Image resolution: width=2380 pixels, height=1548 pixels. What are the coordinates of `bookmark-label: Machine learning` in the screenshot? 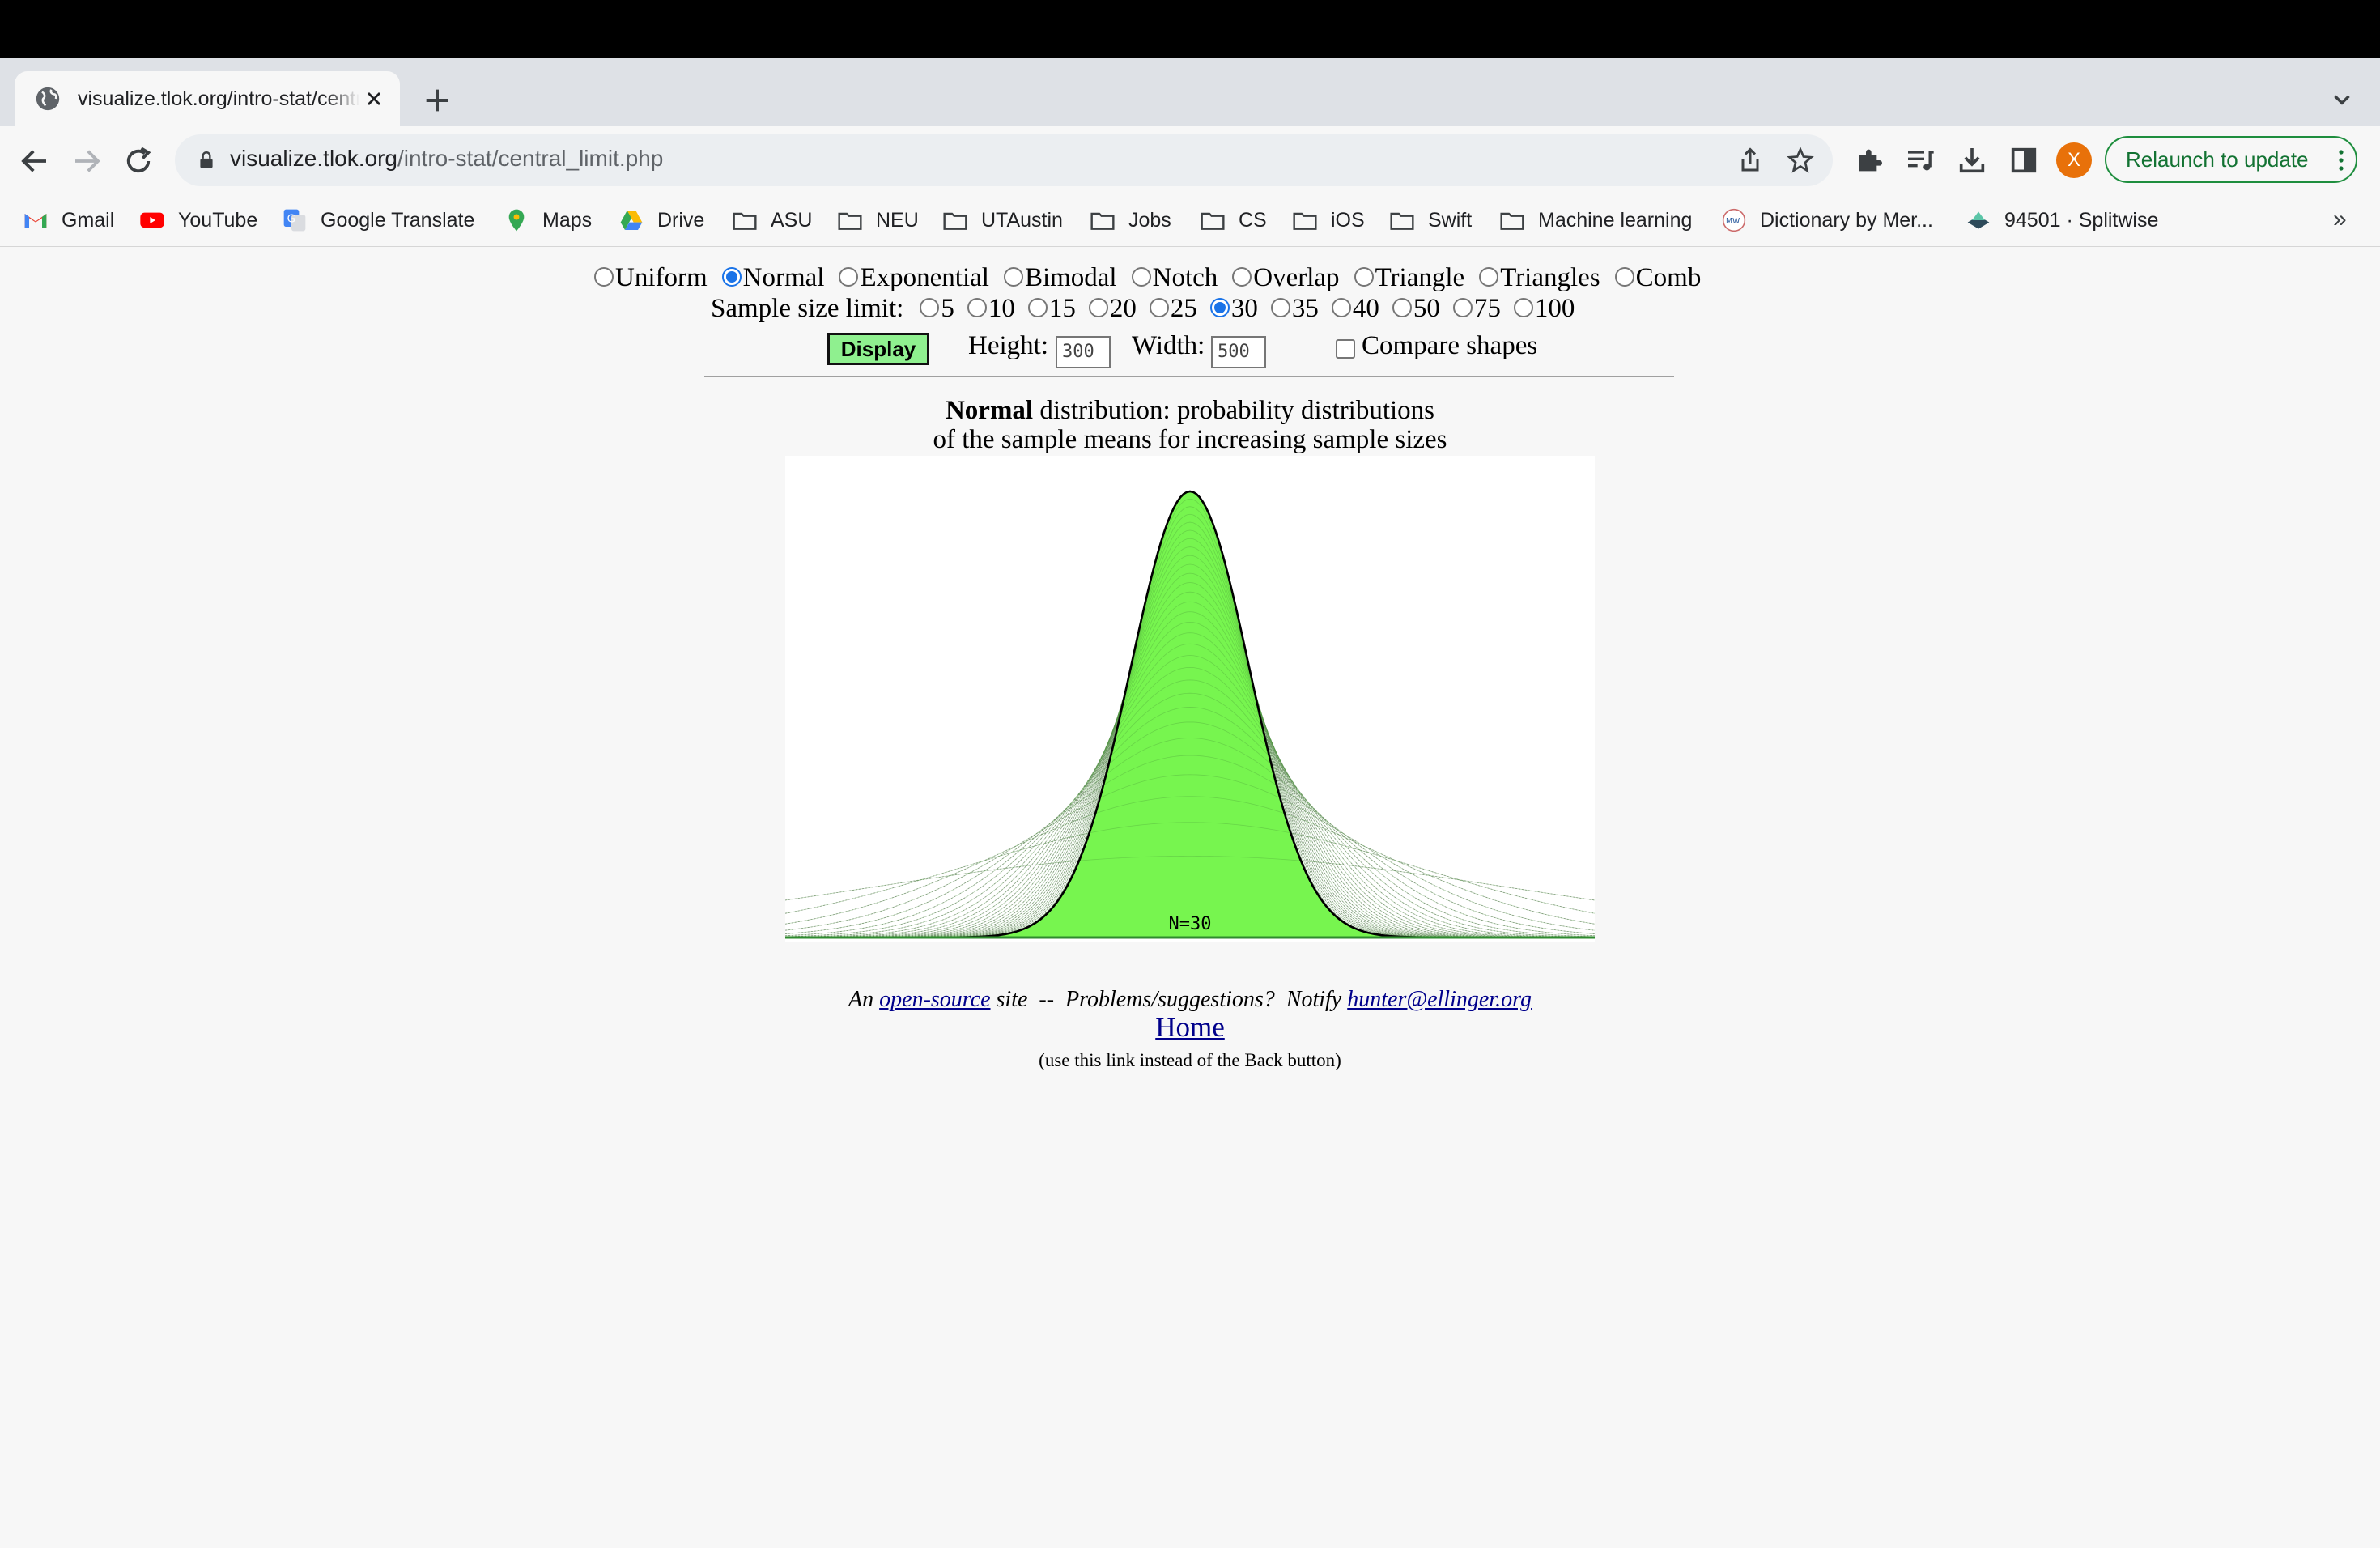 It's located at (1616, 220).